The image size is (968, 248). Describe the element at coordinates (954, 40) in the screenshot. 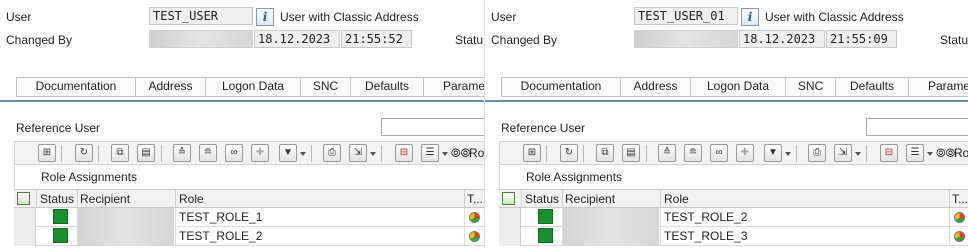

I see `status-label-cut: Statu` at that location.